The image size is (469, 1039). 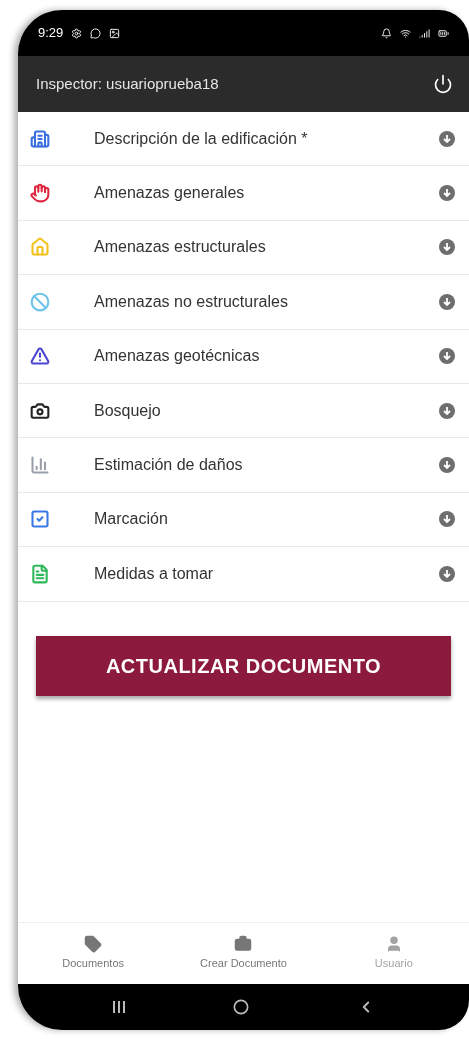 I want to click on tab-item: Documentos, so click(x=93, y=953).